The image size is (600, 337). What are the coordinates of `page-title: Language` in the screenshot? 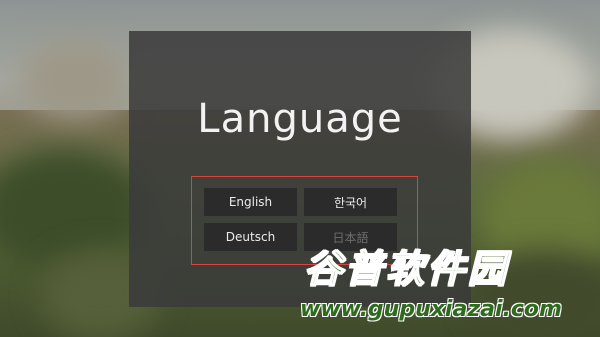 It's located at (300, 119).